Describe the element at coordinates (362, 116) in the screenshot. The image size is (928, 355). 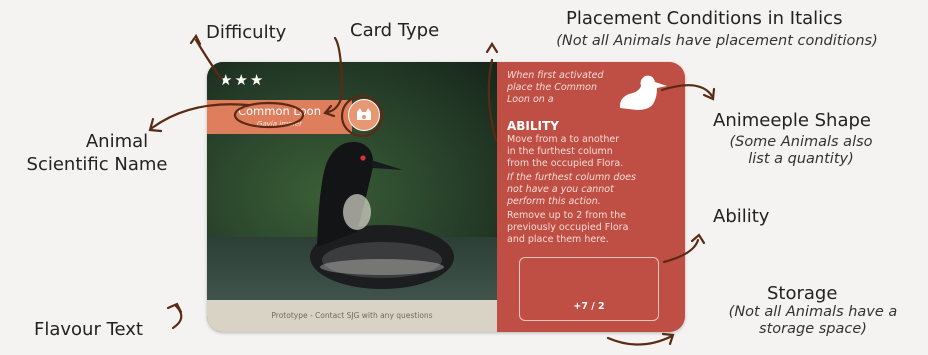
I see `card-type-highlight-circle` at that location.